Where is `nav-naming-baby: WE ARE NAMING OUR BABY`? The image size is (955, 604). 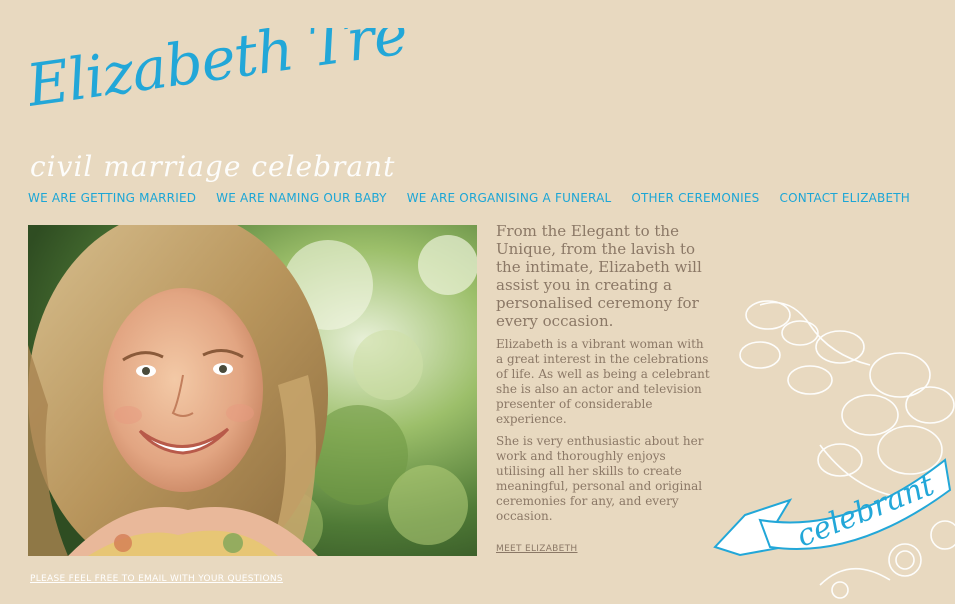
nav-naming-baby: WE ARE NAMING OUR BABY is located at coordinates (301, 198).